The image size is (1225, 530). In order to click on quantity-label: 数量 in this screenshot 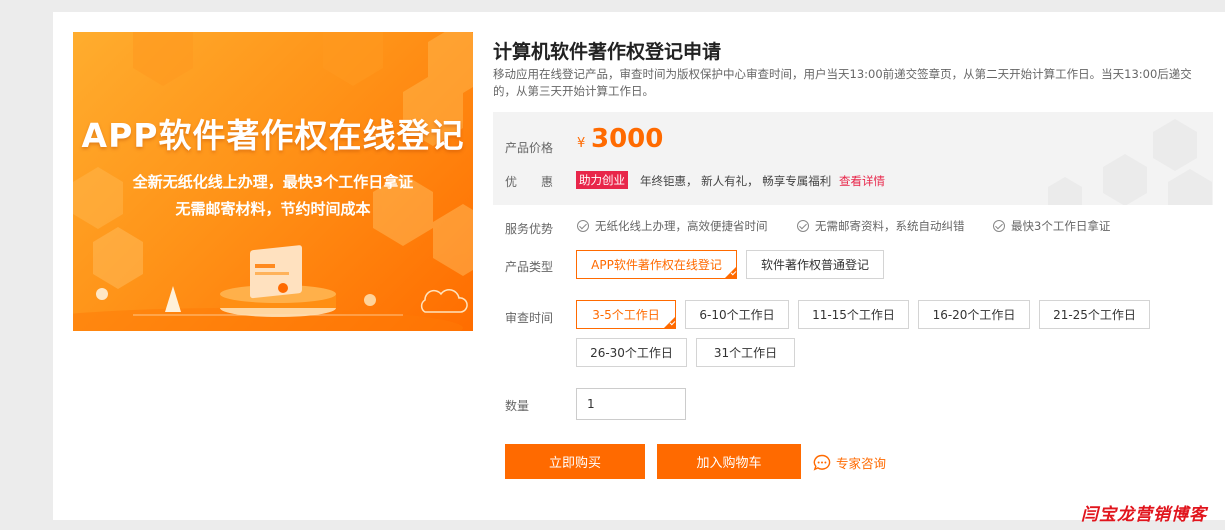, I will do `click(517, 406)`.